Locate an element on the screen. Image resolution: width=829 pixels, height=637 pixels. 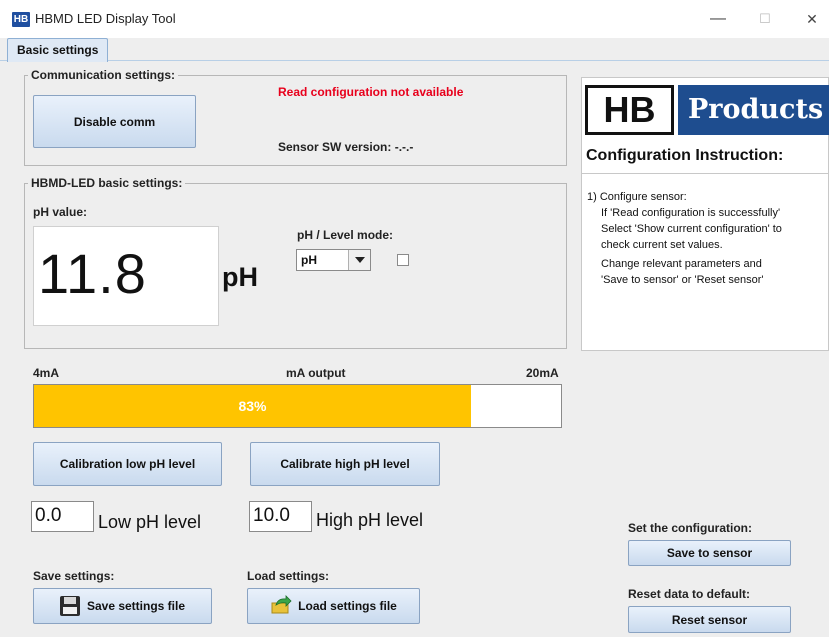
output-title: mA output is located at coordinates (316, 373).